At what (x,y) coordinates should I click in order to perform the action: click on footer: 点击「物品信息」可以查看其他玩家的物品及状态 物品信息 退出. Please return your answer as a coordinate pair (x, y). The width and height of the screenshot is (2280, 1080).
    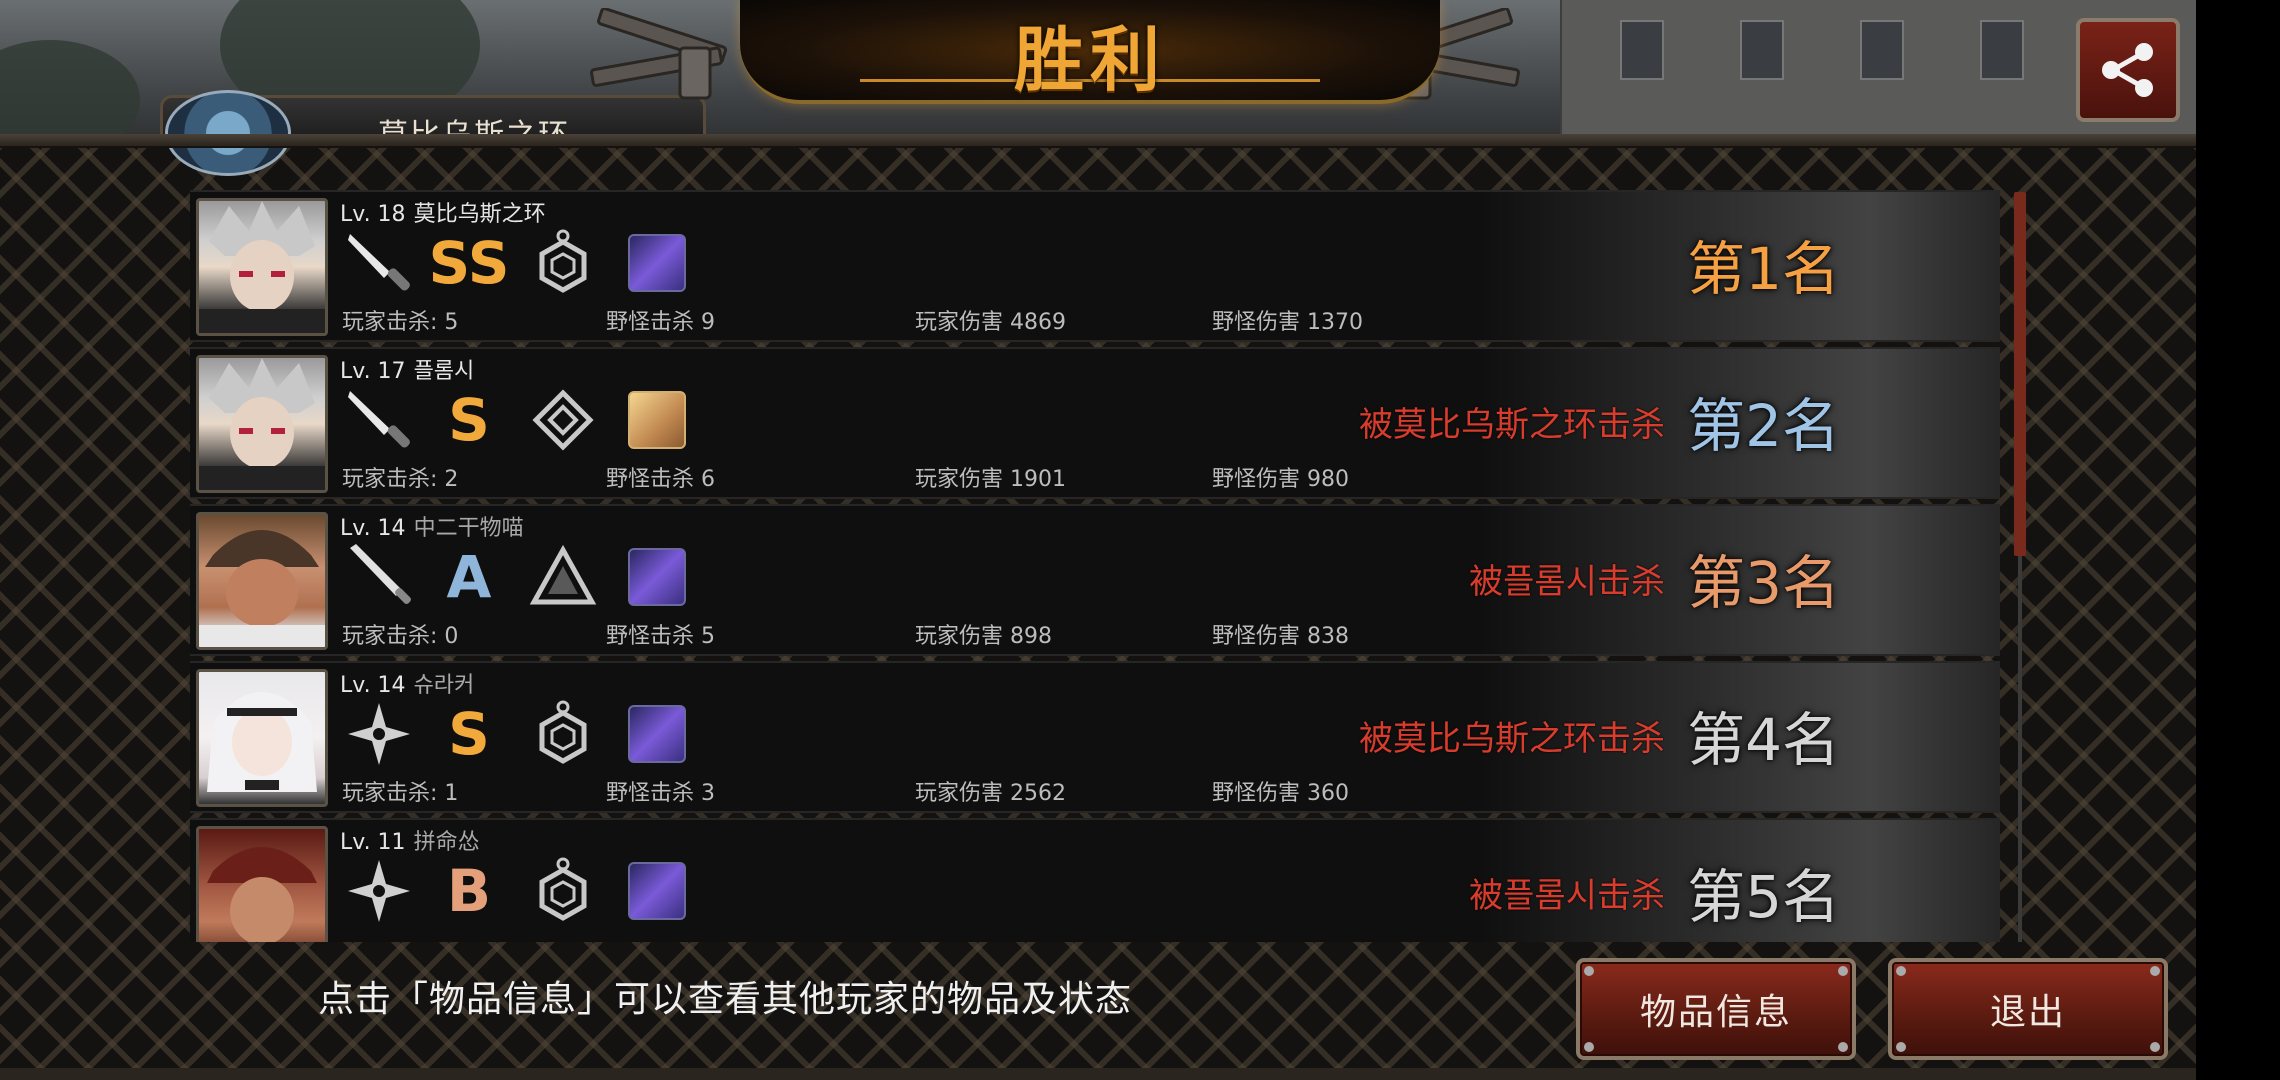
    Looking at the image, I should click on (1098, 1011).